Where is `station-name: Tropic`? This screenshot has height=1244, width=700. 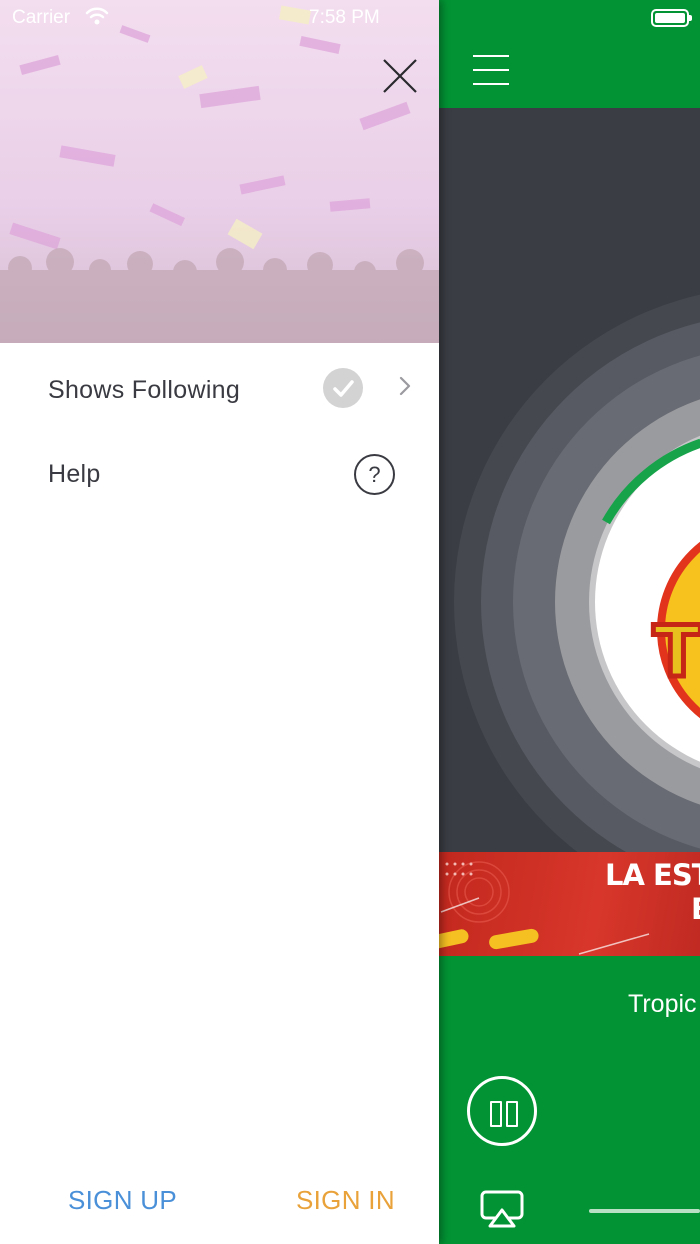 station-name: Tropic is located at coordinates (662, 1004).